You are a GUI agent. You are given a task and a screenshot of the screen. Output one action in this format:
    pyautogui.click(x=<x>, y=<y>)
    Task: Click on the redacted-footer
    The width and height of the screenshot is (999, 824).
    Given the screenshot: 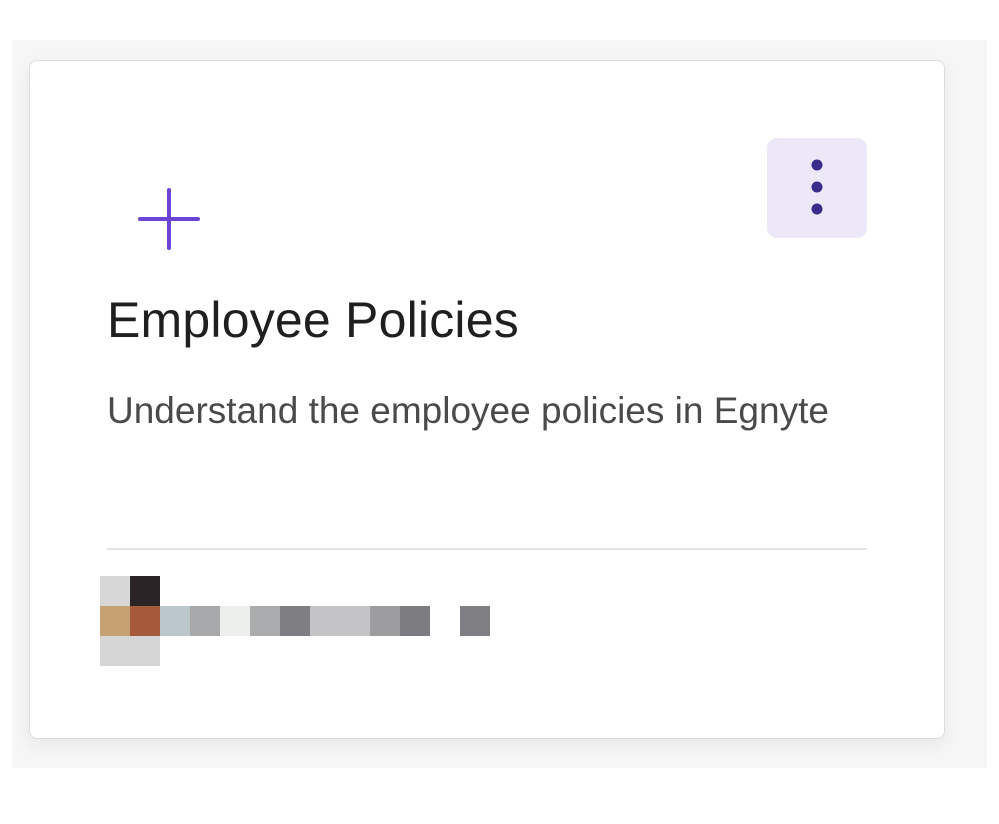 What is the action you would take?
    pyautogui.click(x=300, y=621)
    